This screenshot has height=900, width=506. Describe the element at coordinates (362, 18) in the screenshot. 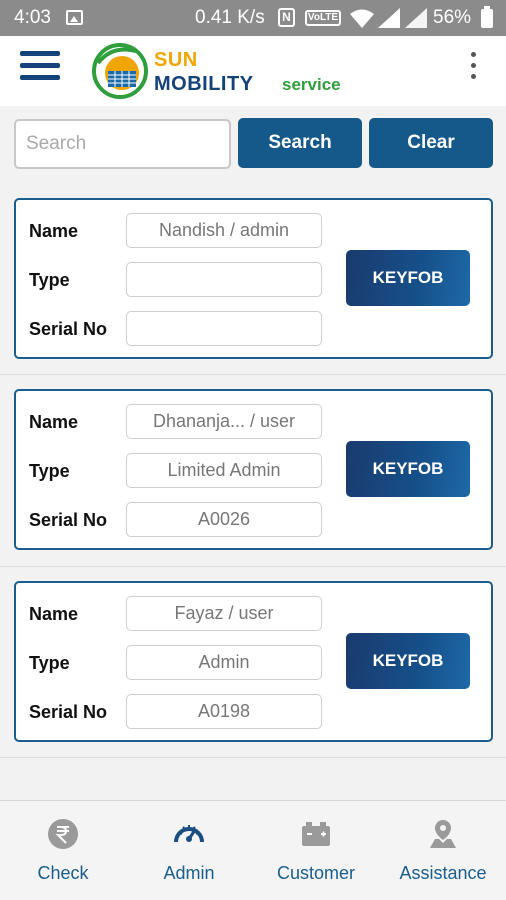

I see `wifi-icon` at that location.